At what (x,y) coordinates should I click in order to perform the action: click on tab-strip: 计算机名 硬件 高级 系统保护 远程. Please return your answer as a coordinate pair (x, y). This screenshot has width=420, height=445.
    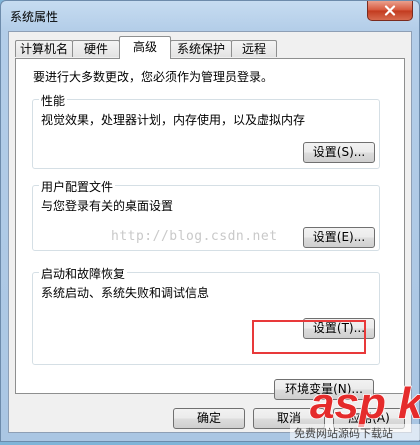
    Looking at the image, I should click on (210, 47).